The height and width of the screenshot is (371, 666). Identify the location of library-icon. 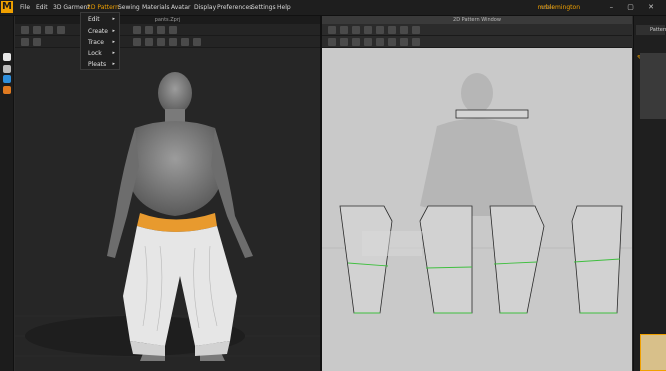
(7, 79).